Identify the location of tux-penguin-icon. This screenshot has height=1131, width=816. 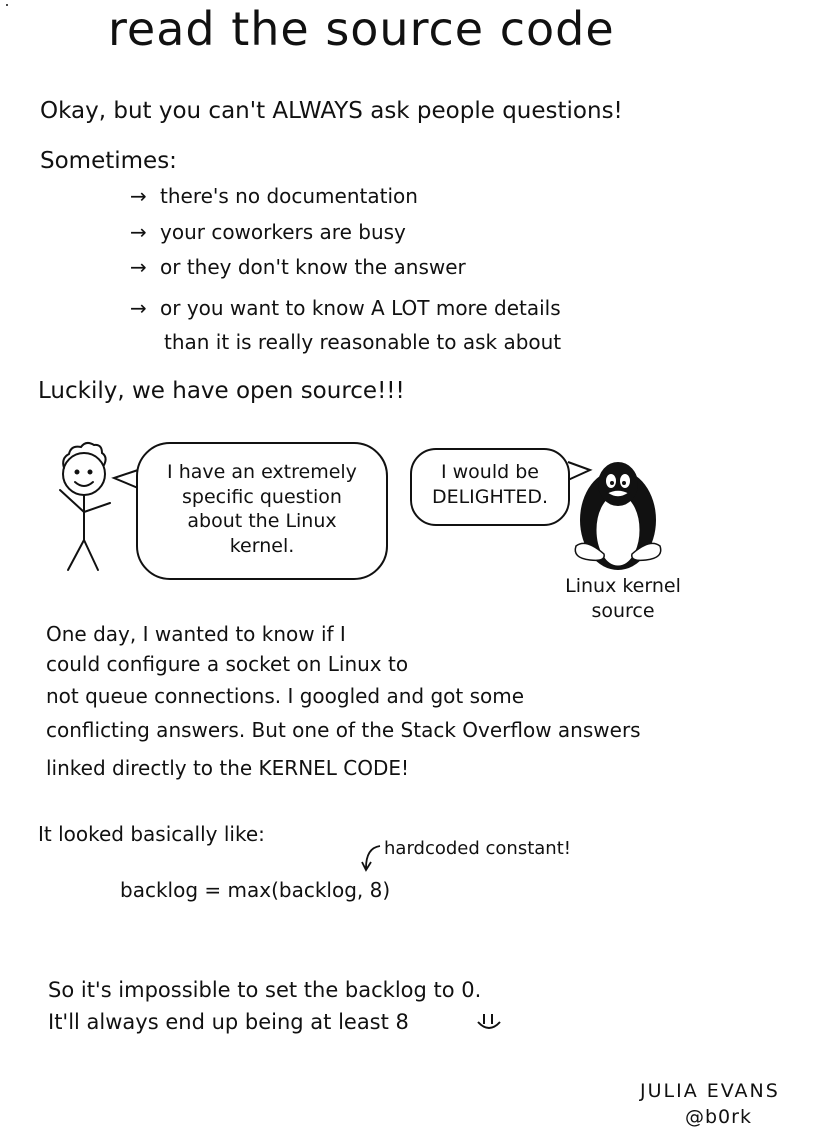
(618, 516).